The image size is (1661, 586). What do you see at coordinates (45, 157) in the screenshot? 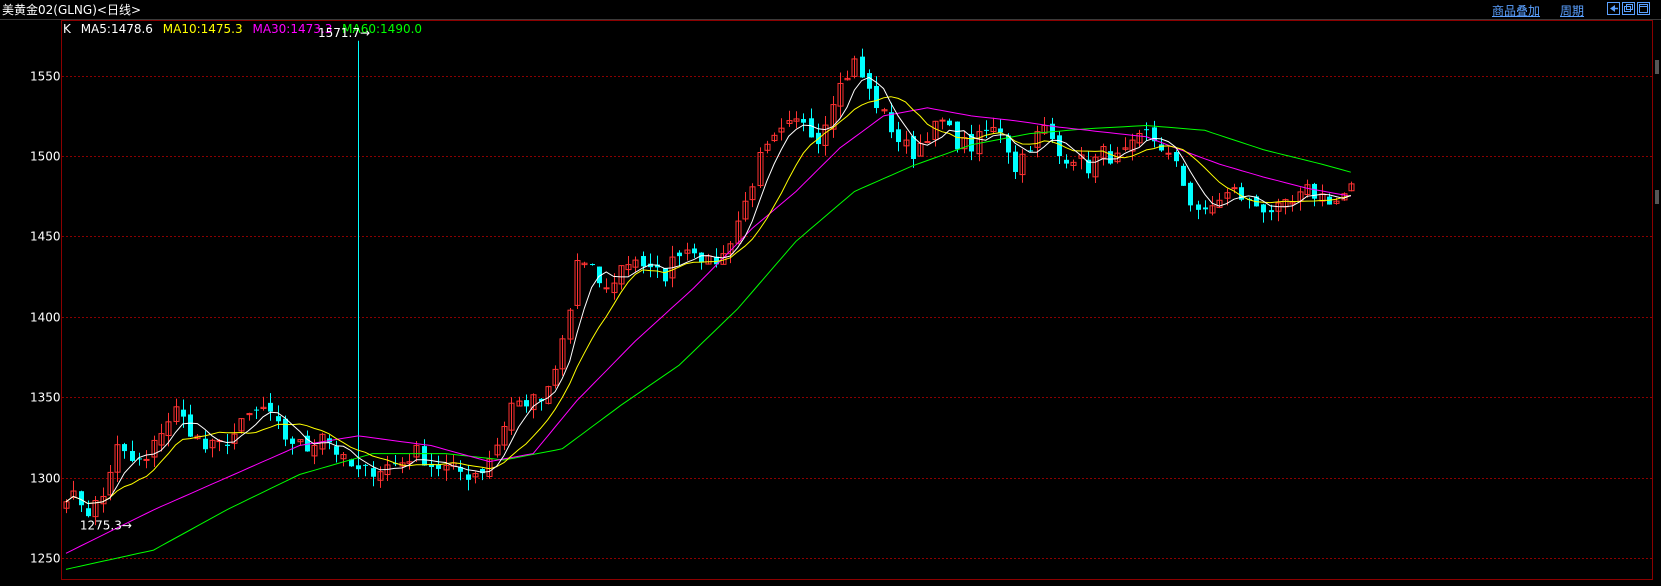
I see `y-tick-label: 1500` at bounding box center [45, 157].